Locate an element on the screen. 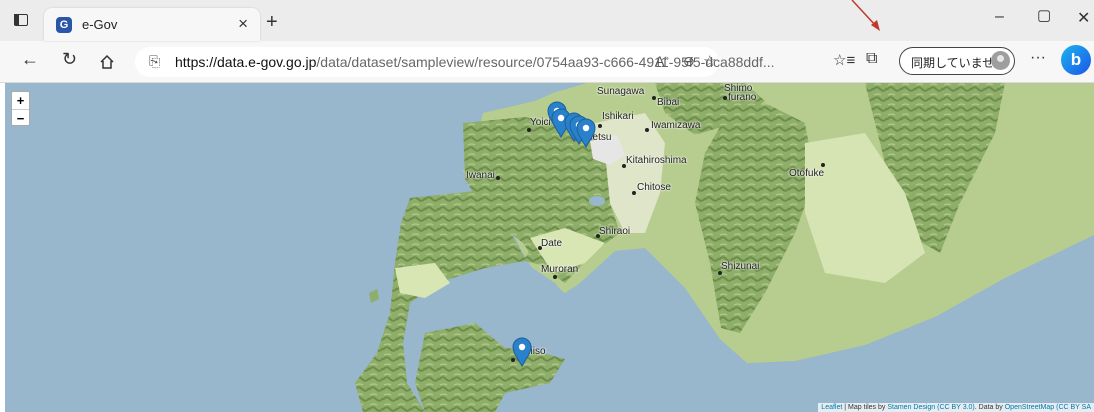  place-otofuke: Otofuke is located at coordinates (807, 173).